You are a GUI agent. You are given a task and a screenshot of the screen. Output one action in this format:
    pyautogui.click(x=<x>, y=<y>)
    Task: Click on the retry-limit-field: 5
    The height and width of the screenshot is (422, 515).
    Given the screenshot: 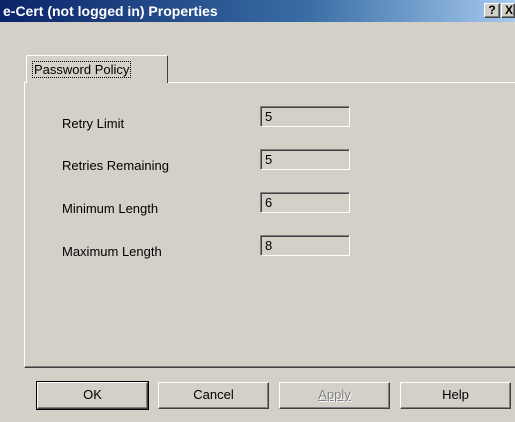 What is the action you would take?
    pyautogui.click(x=305, y=116)
    